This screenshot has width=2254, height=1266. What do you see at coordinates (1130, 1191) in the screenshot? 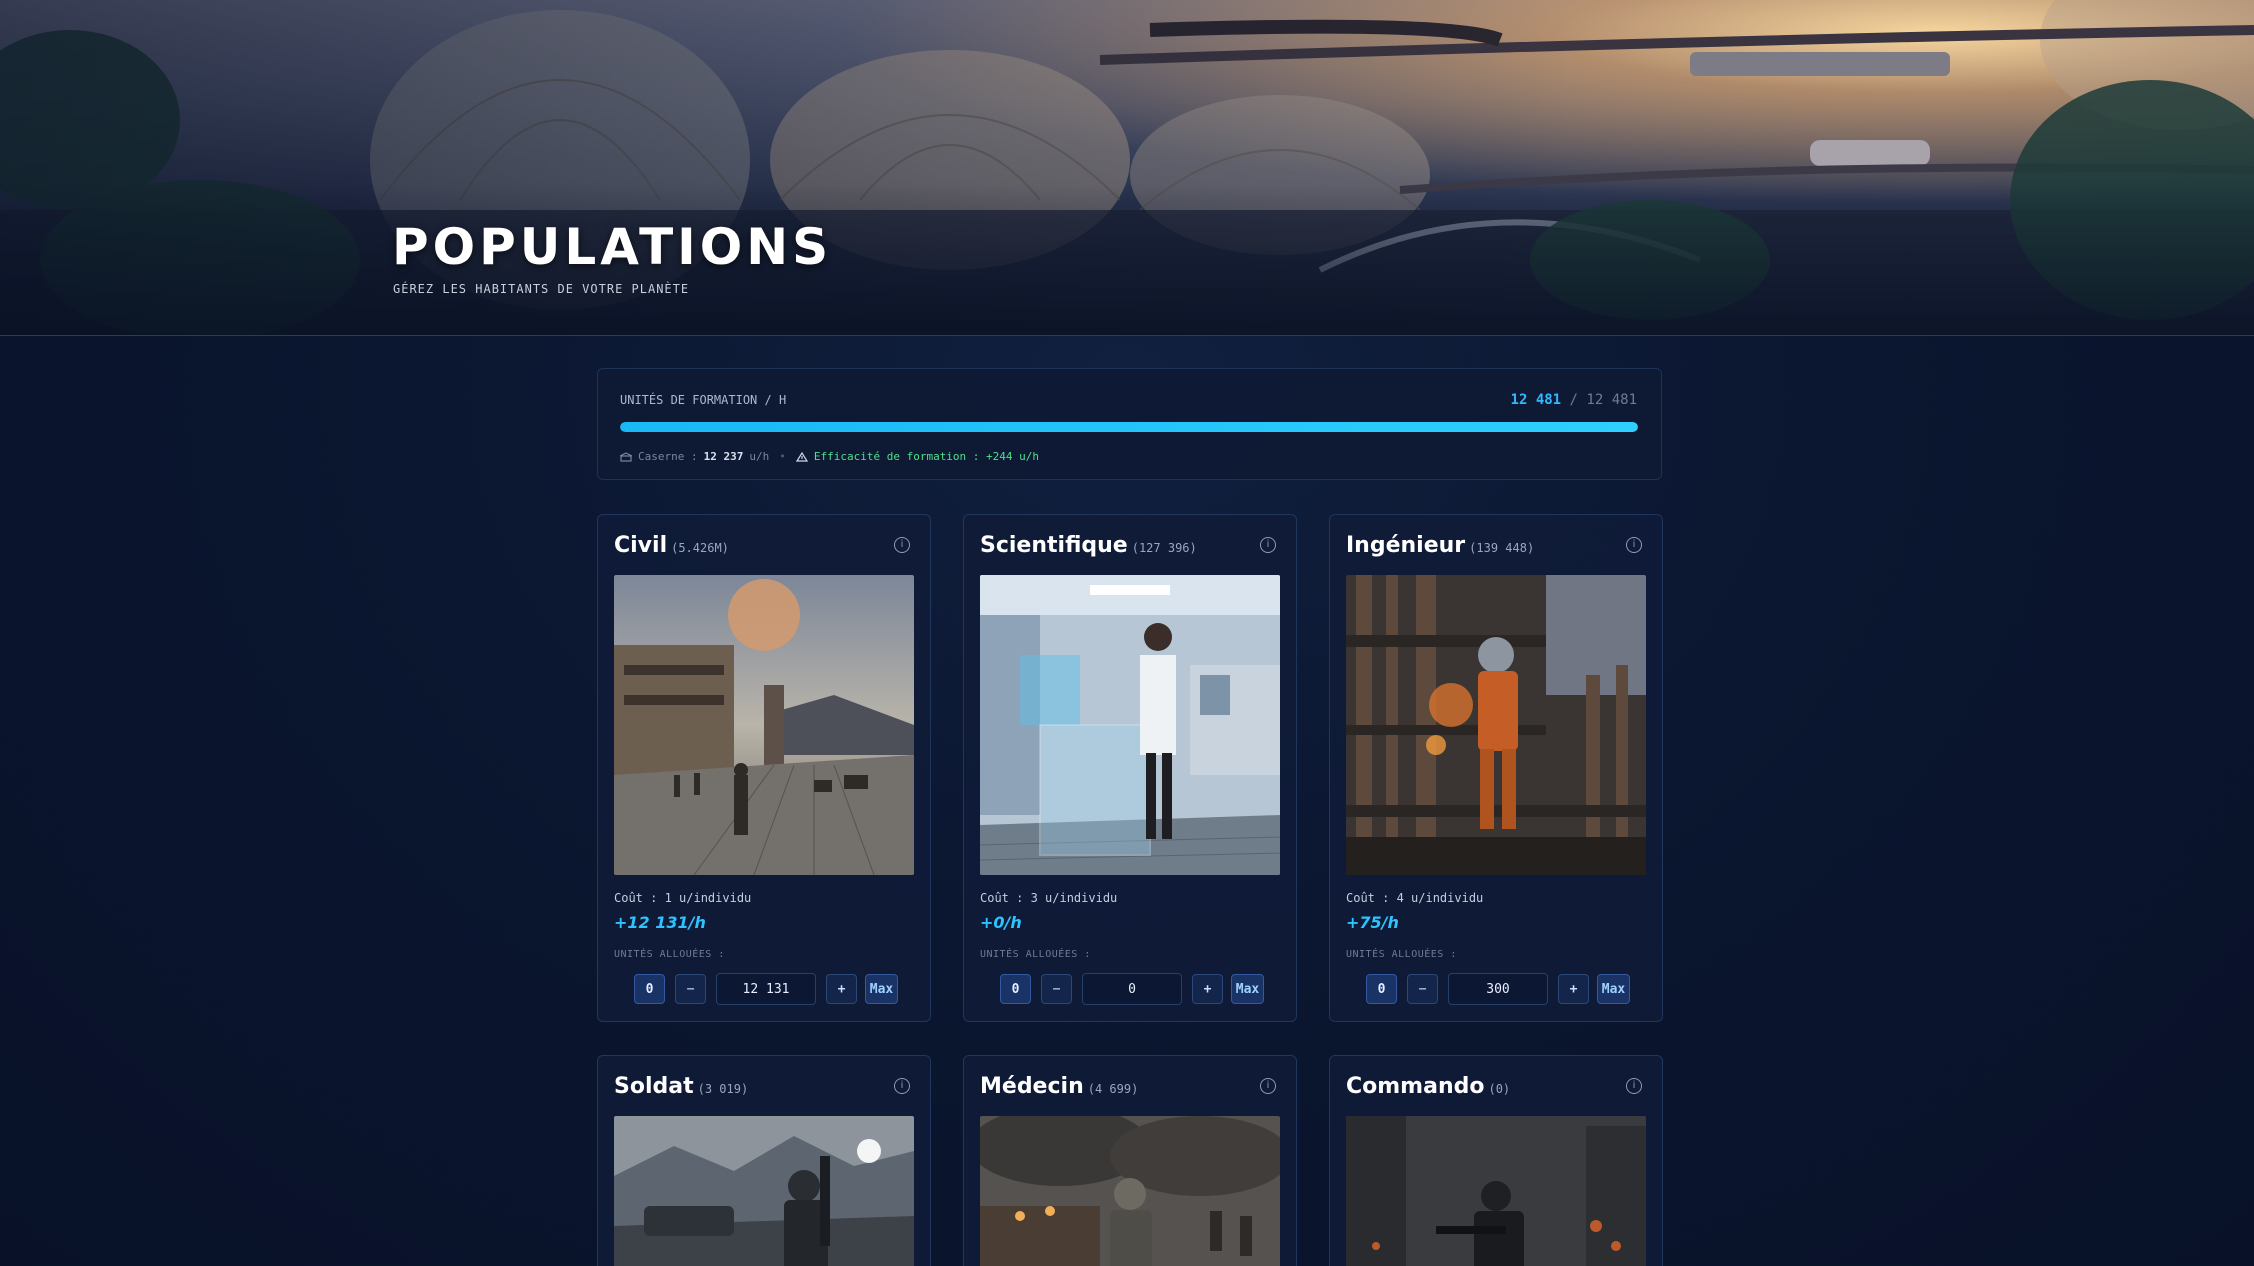
I see `medic-image` at bounding box center [1130, 1191].